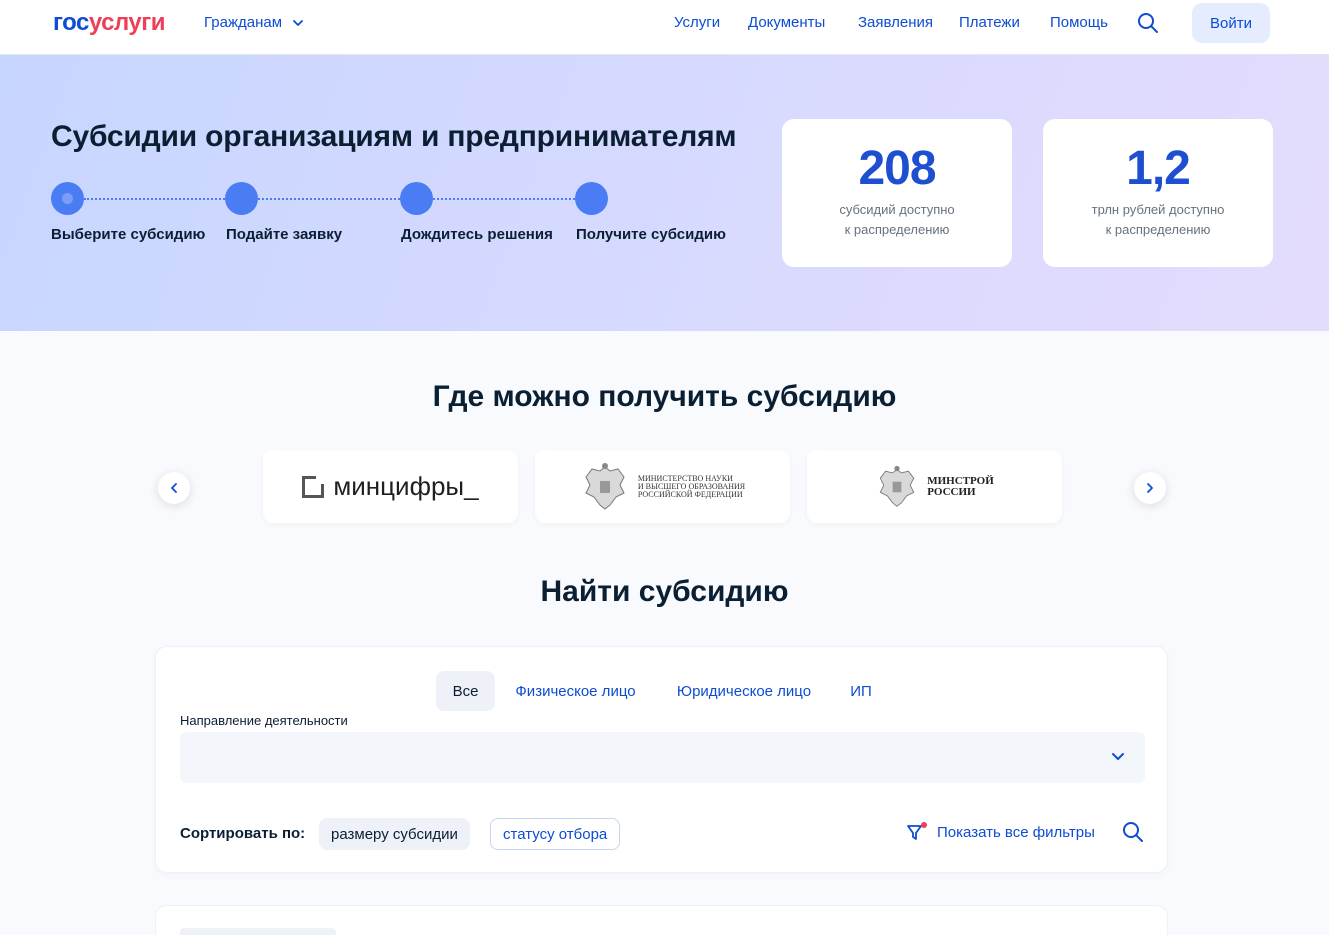 The image size is (1329, 935). I want to click on filter-icon, so click(917, 831).